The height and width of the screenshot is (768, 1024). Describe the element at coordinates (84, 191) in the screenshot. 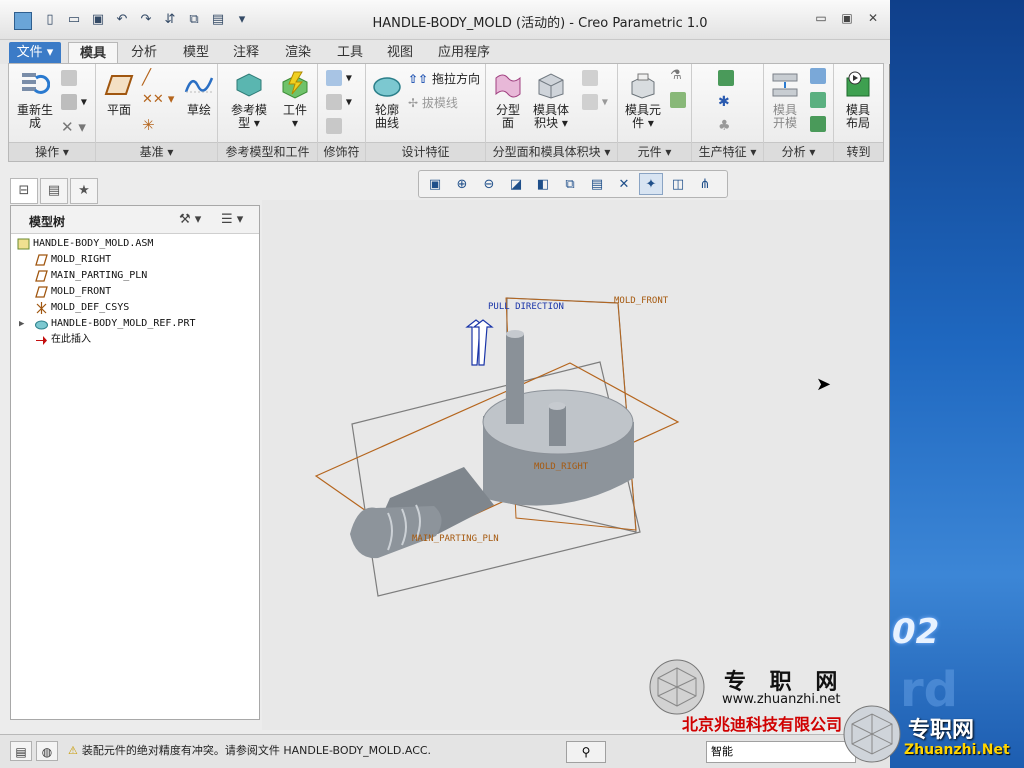

I see `favorites-tab-icon: ★` at that location.